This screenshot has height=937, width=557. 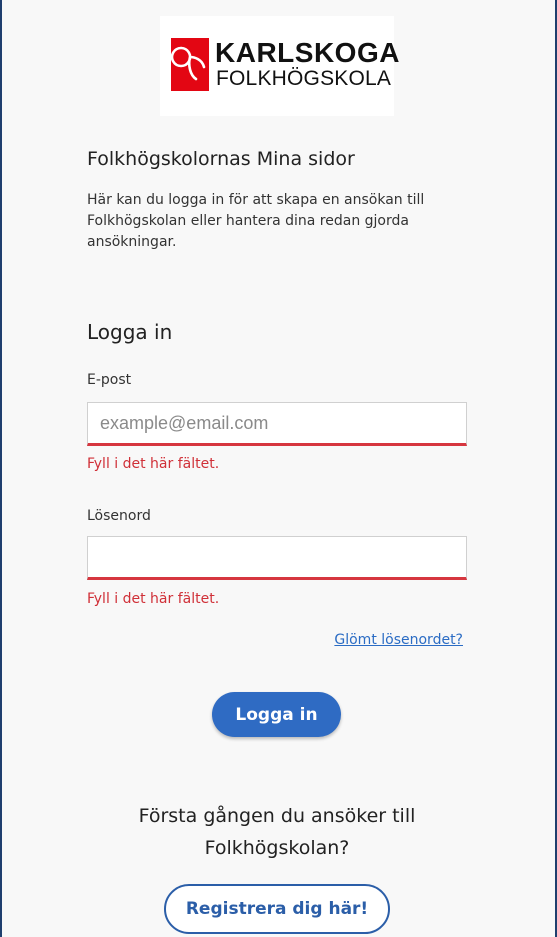 What do you see at coordinates (304, 78) in the screenshot?
I see `logo-text-line2: FOLKHÖGSKOLA` at bounding box center [304, 78].